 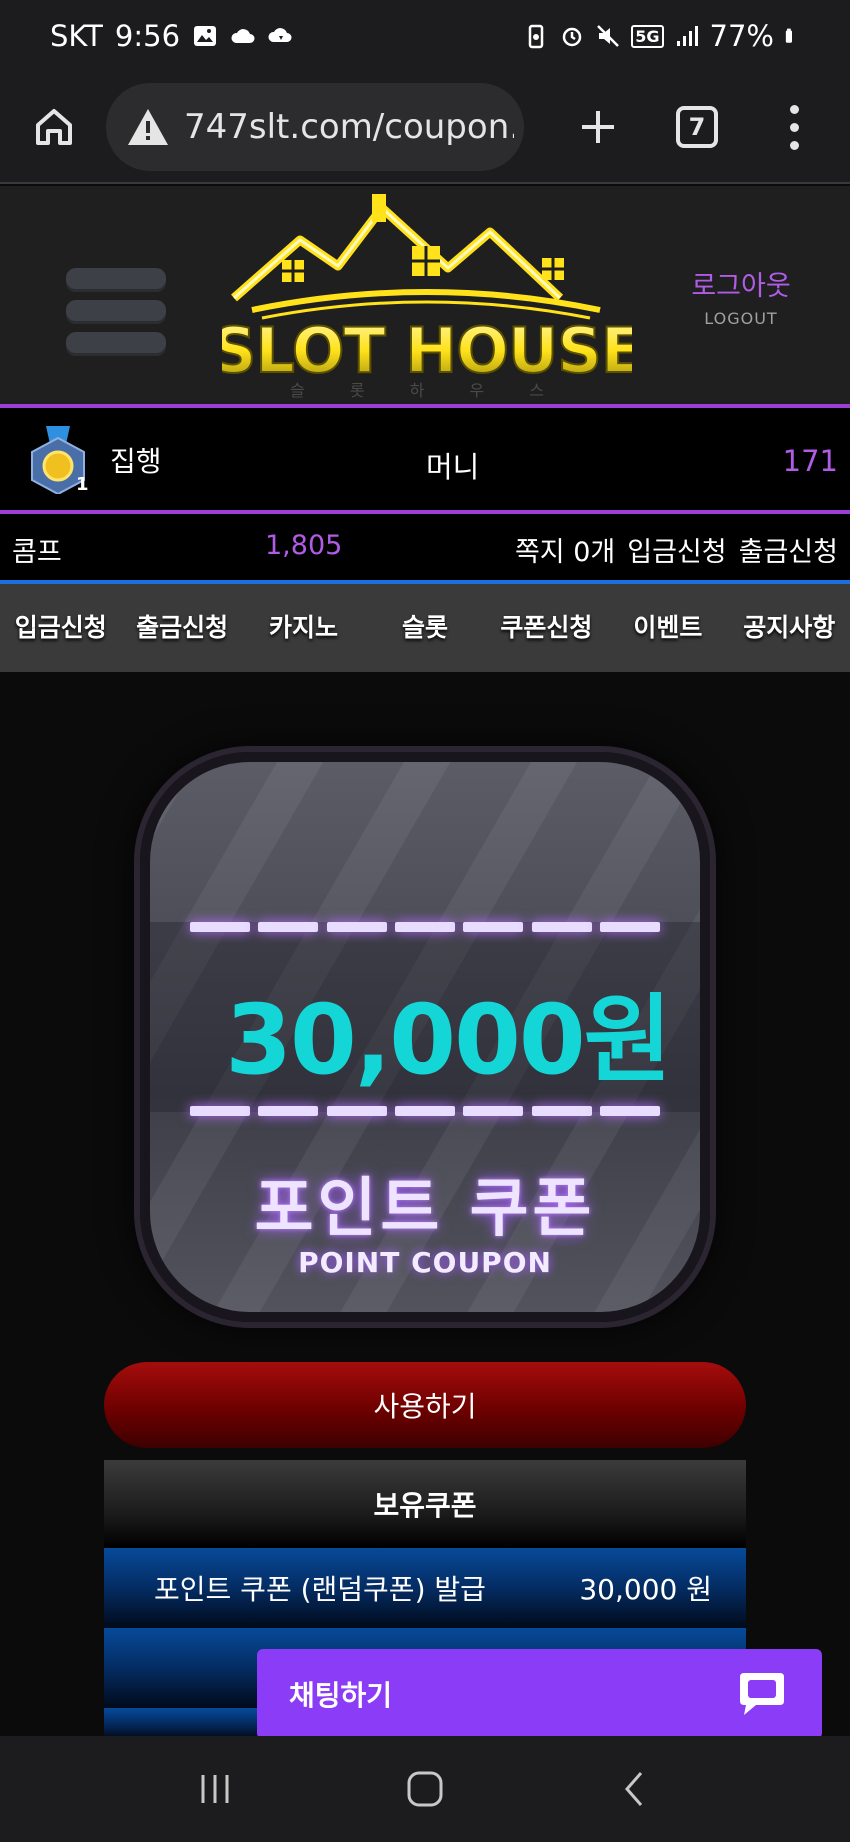 I want to click on username: 집행, so click(x=136, y=461).